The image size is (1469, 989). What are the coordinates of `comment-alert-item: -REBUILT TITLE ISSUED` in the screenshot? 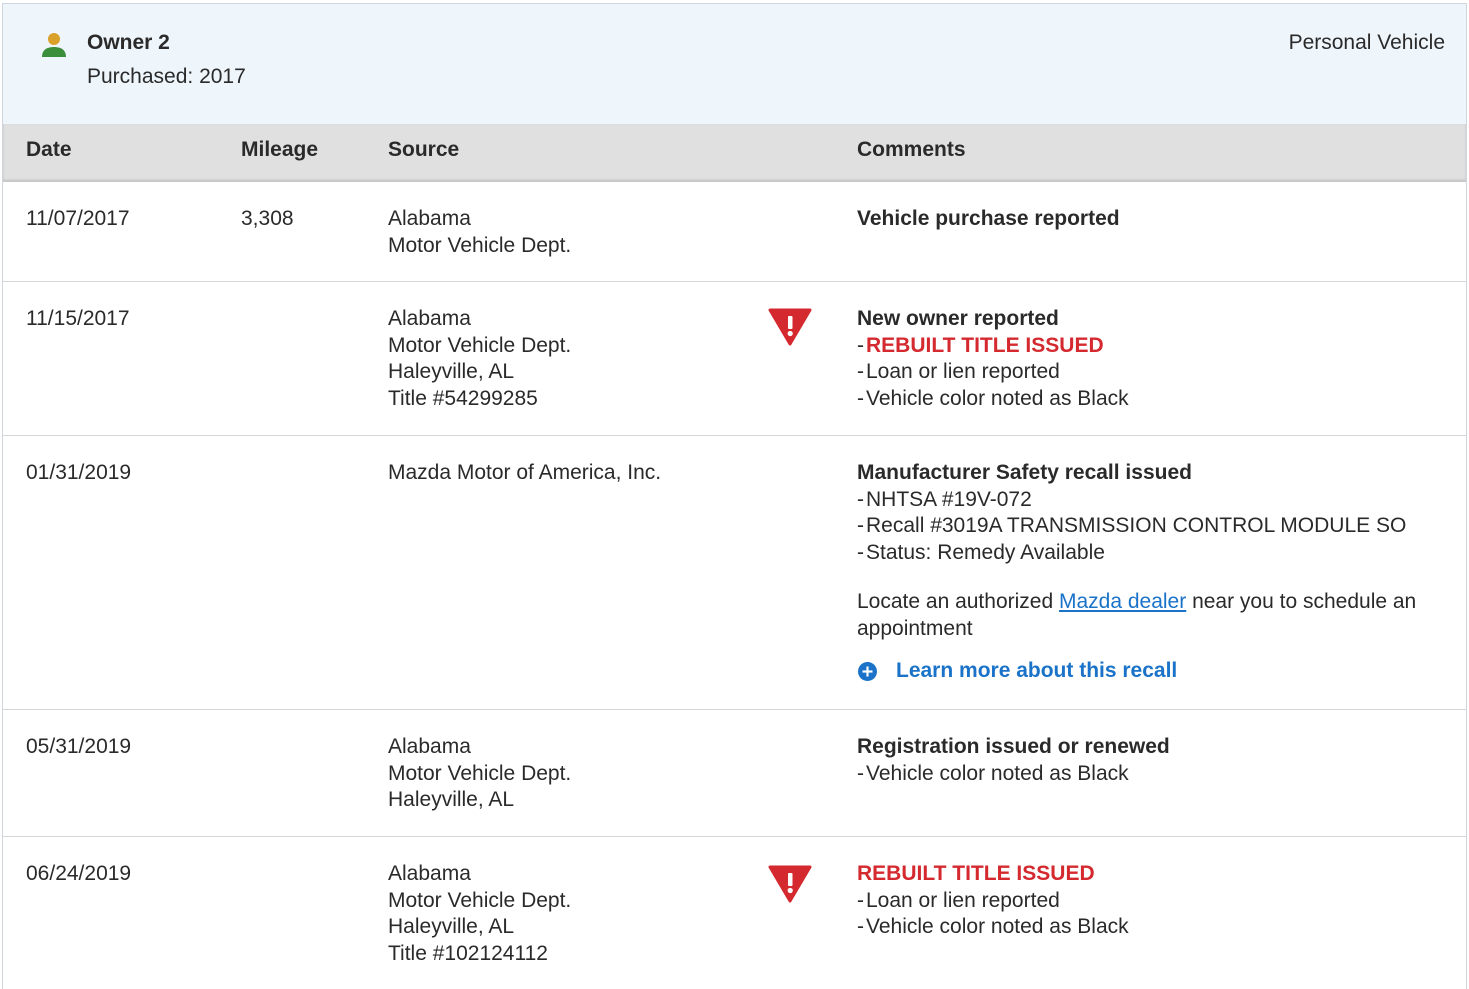 It's located at (980, 345).